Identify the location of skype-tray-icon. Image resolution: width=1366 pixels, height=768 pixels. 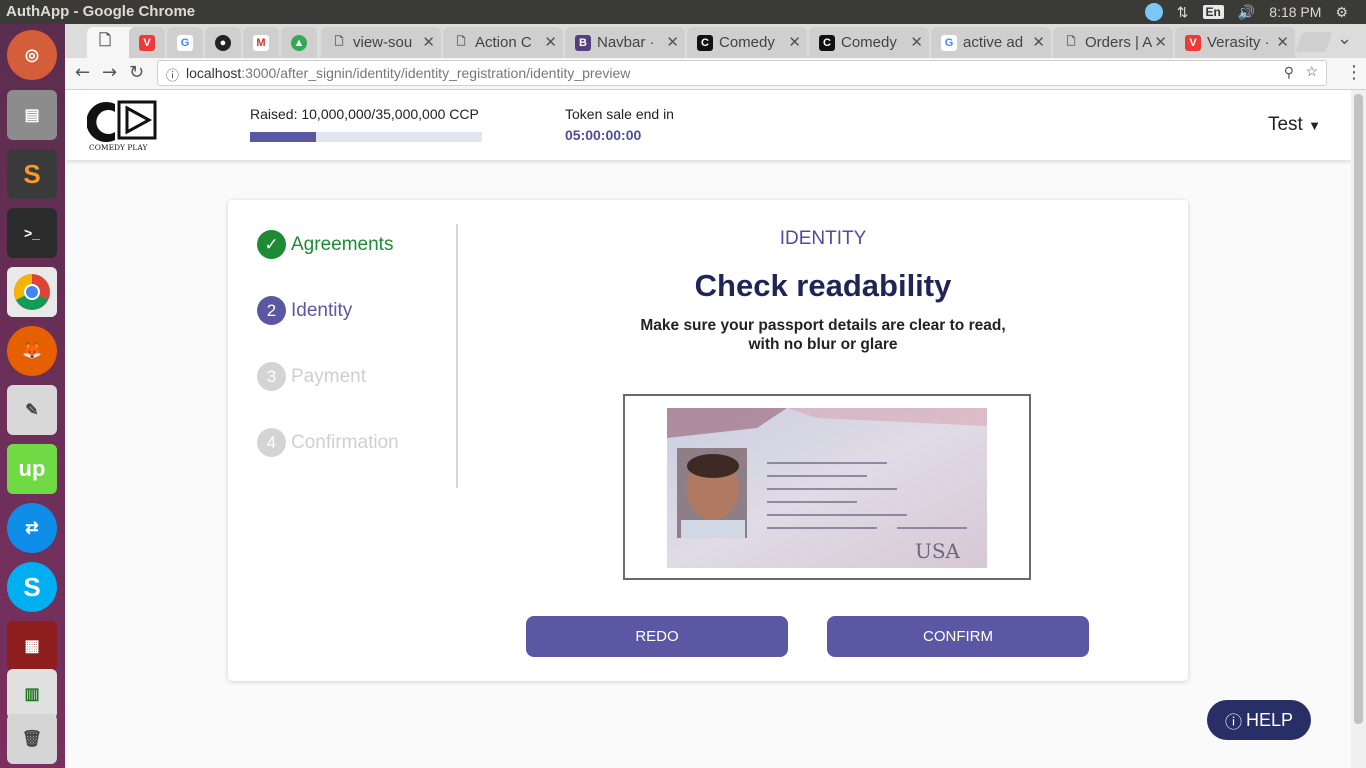
(1153, 12).